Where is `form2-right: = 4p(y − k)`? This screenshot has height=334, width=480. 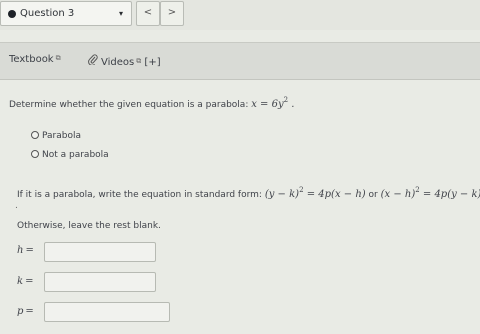
form2-right: = 4p(y − k) is located at coordinates (449, 194).